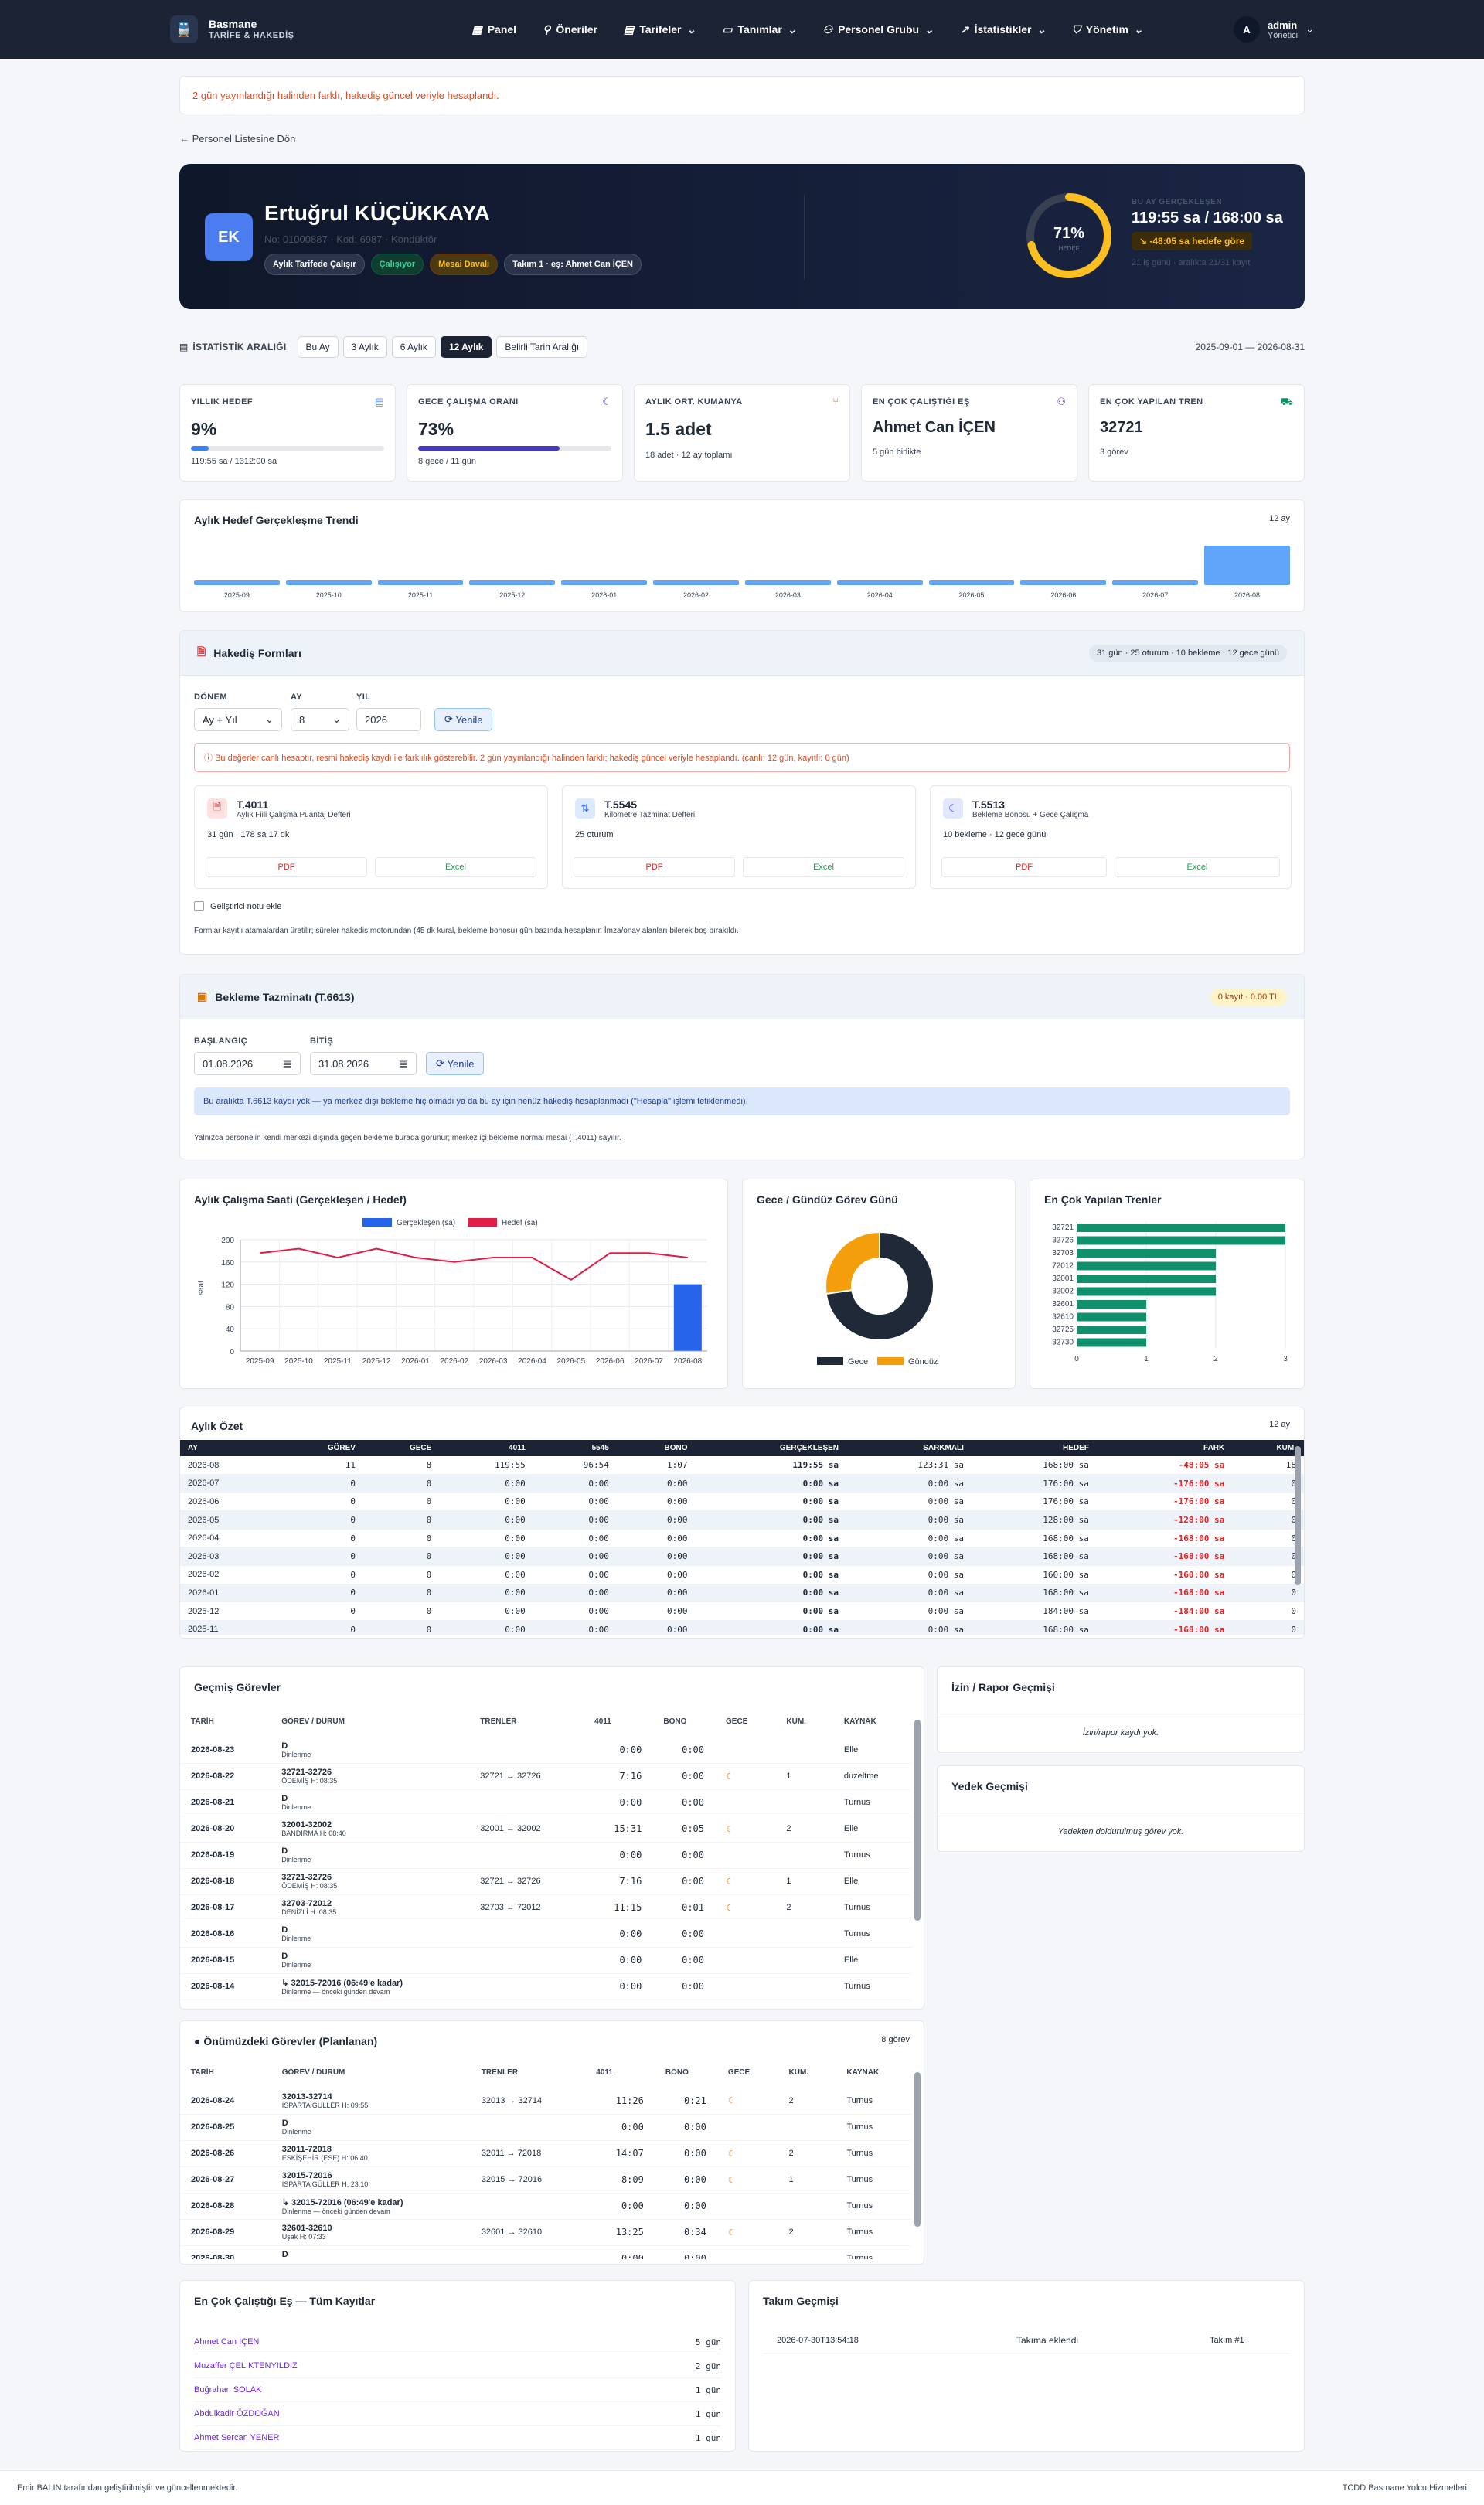  What do you see at coordinates (512, 595) in the screenshot?
I see `trend-month-label: 2025-12` at bounding box center [512, 595].